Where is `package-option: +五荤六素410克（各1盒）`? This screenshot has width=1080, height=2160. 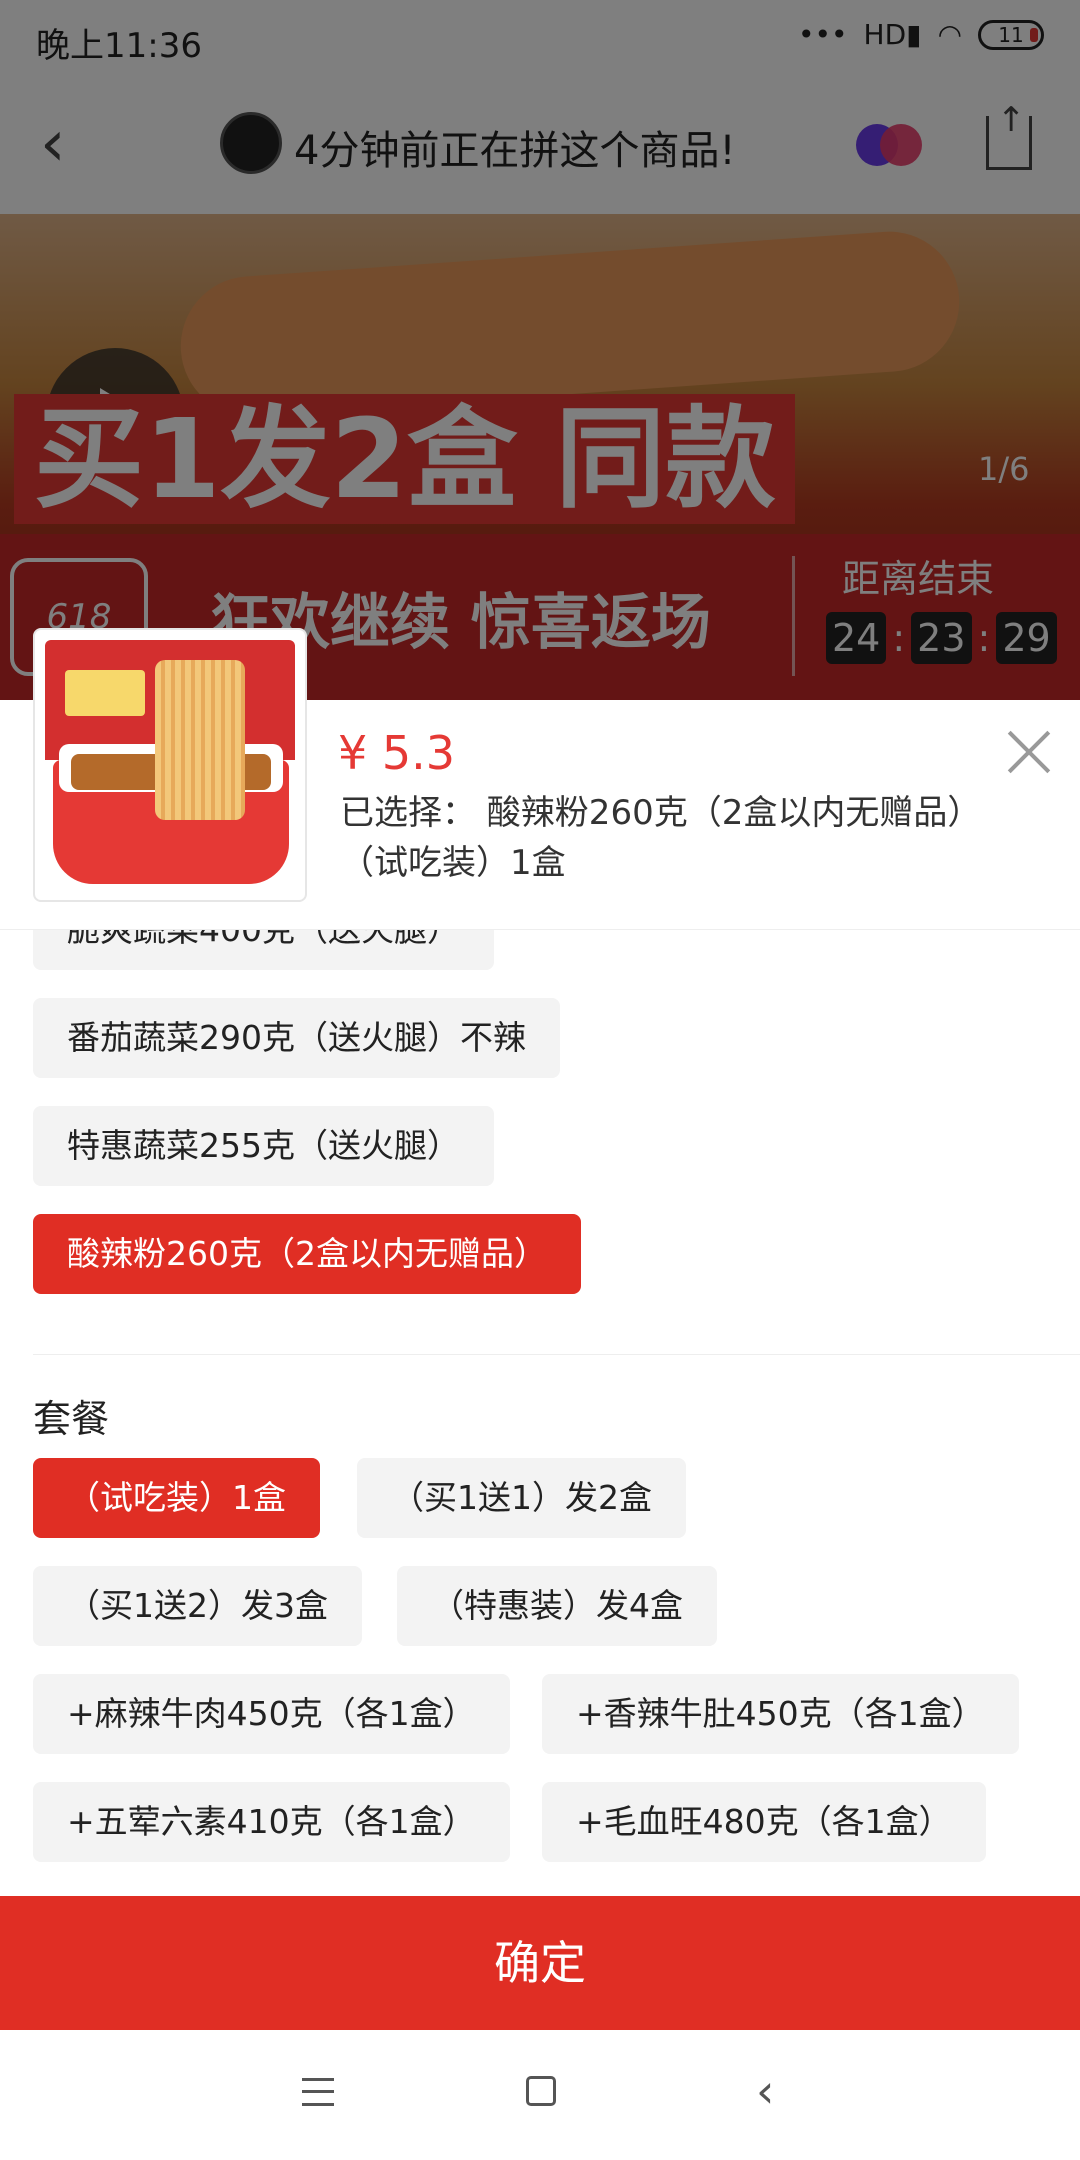 package-option: +五荤六素410克（各1盒） is located at coordinates (271, 1822).